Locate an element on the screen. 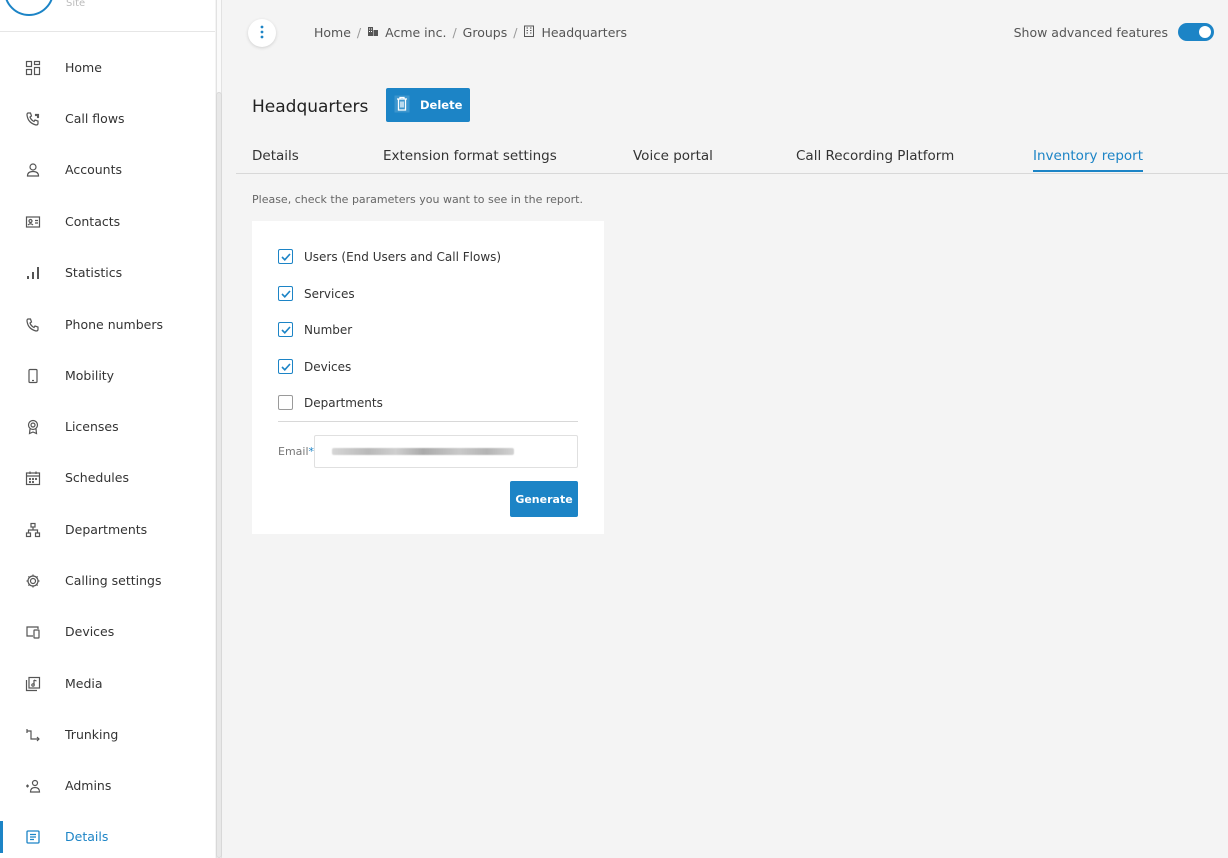  bar-chart-icon is located at coordinates (33, 273).